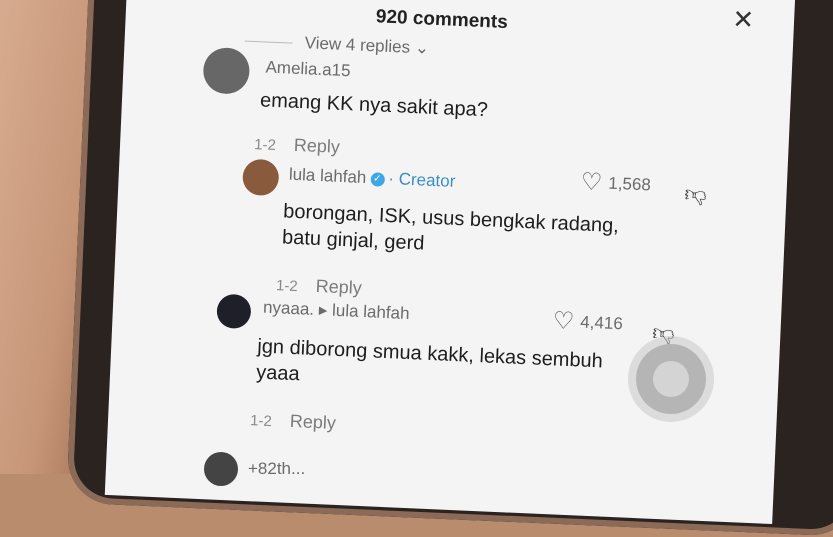  Describe the element at coordinates (308, 70) in the screenshot. I see `comment-username: Amelia.a15` at that location.